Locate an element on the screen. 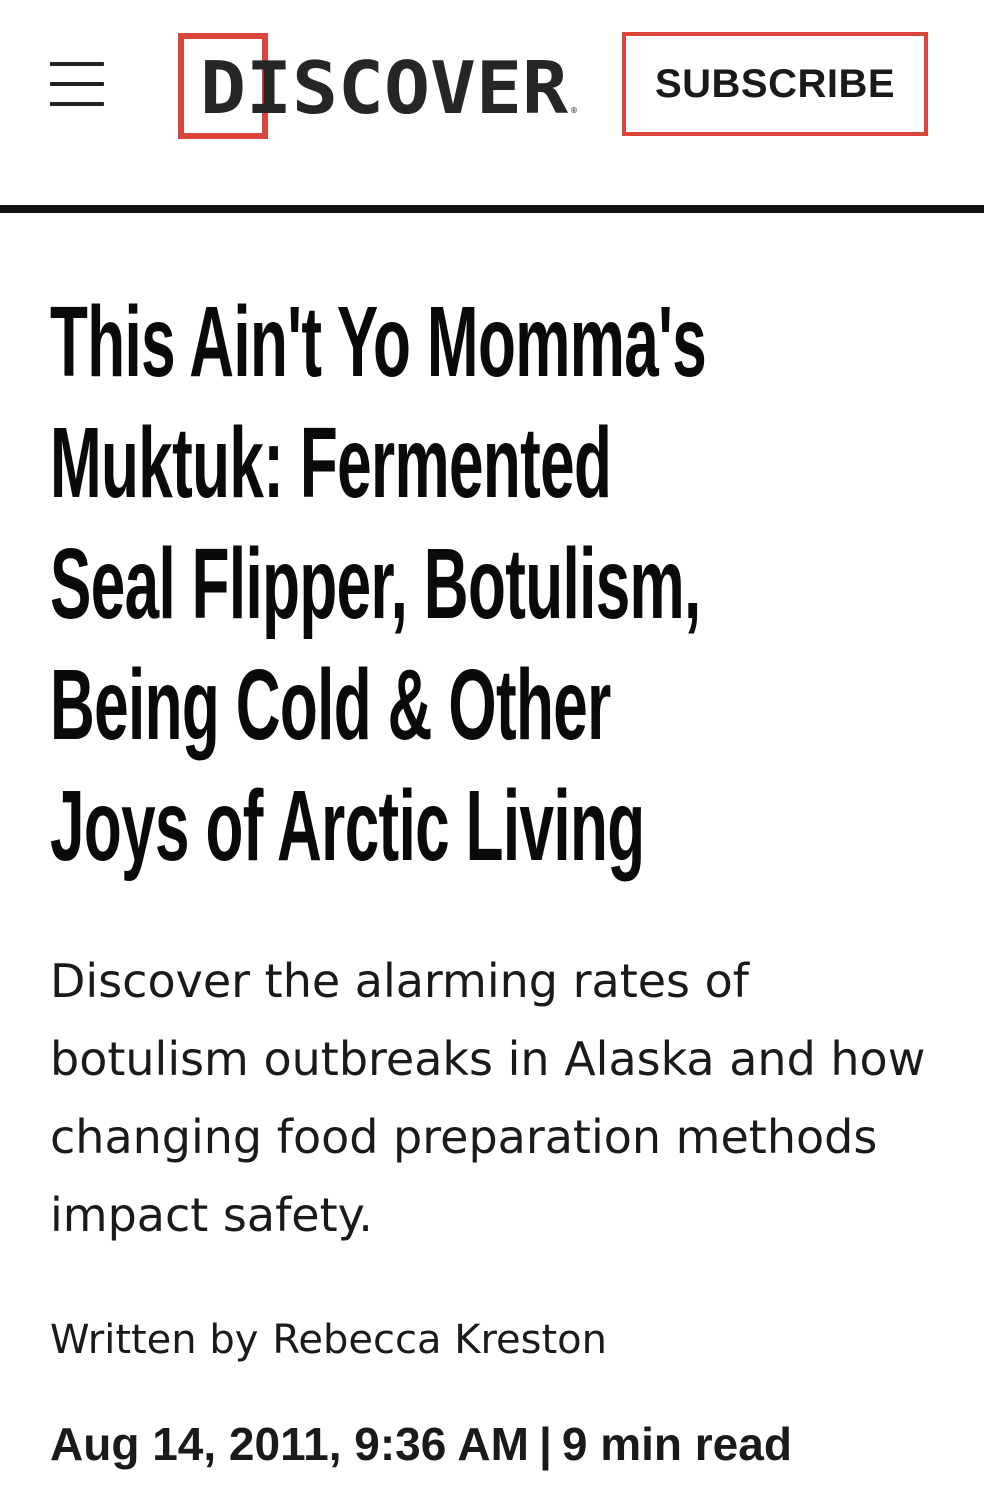 This screenshot has height=1500, width=984. article-meta: Aug 14, 2011, 9:36 AM | 9 min read is located at coordinates (421, 1444).